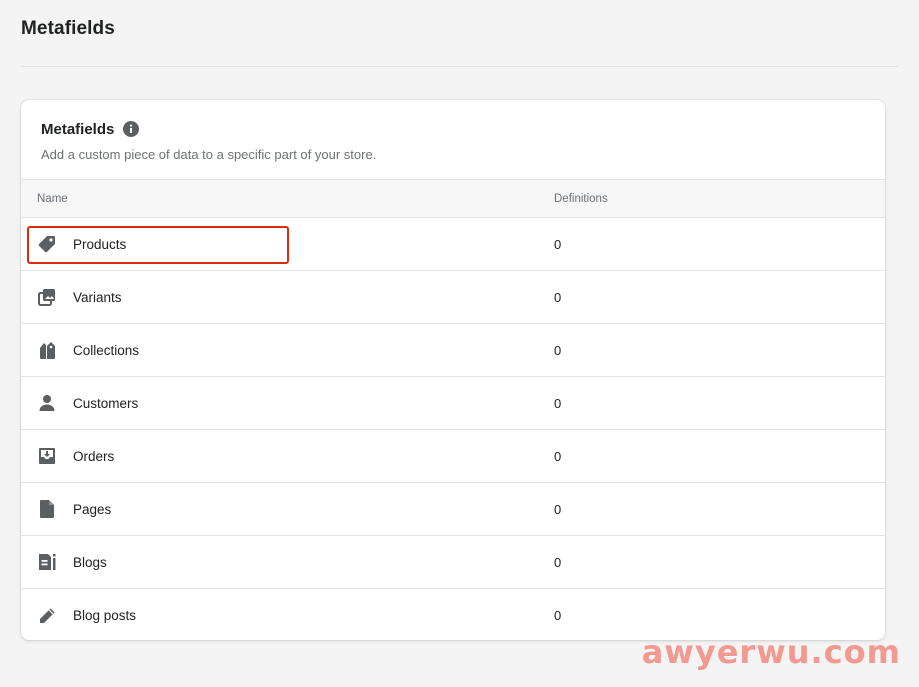 This screenshot has height=687, width=919. I want to click on table-row-orders: Orders 0, so click(453, 456).